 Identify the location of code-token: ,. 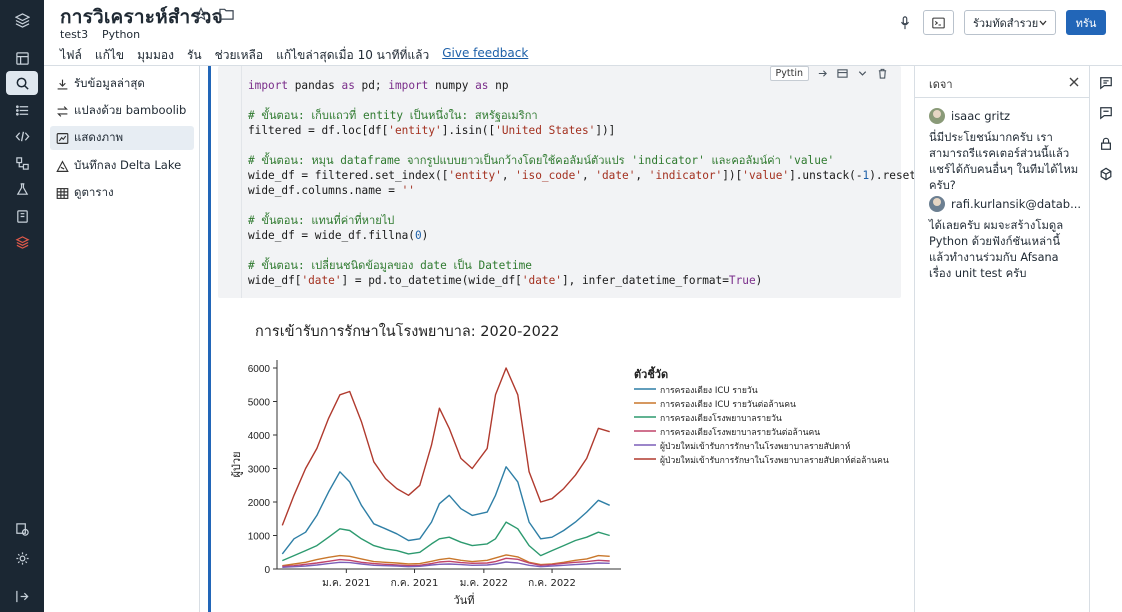
(588, 175).